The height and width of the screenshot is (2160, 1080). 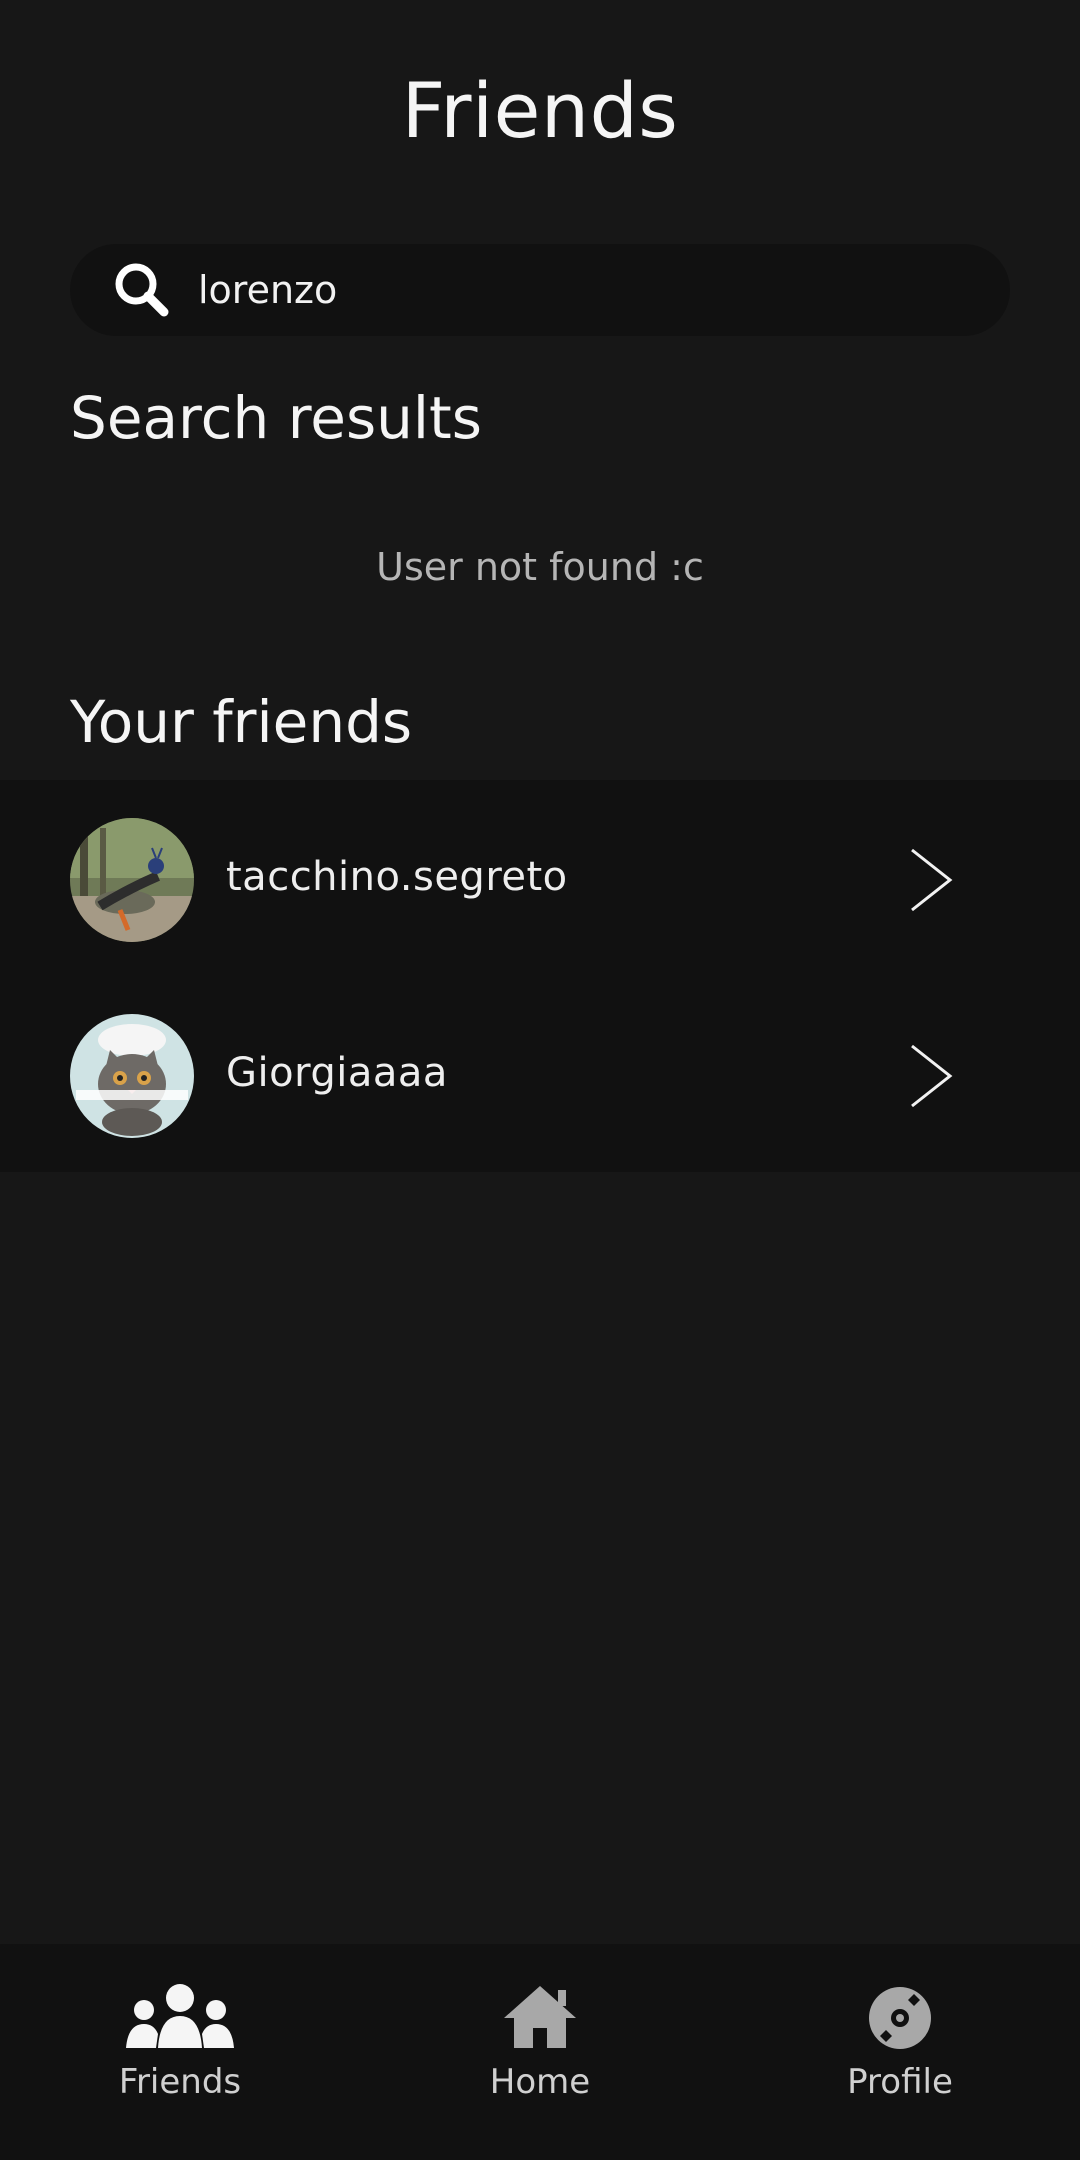 I want to click on nav-item-friends: Friends, so click(x=180, y=2052).